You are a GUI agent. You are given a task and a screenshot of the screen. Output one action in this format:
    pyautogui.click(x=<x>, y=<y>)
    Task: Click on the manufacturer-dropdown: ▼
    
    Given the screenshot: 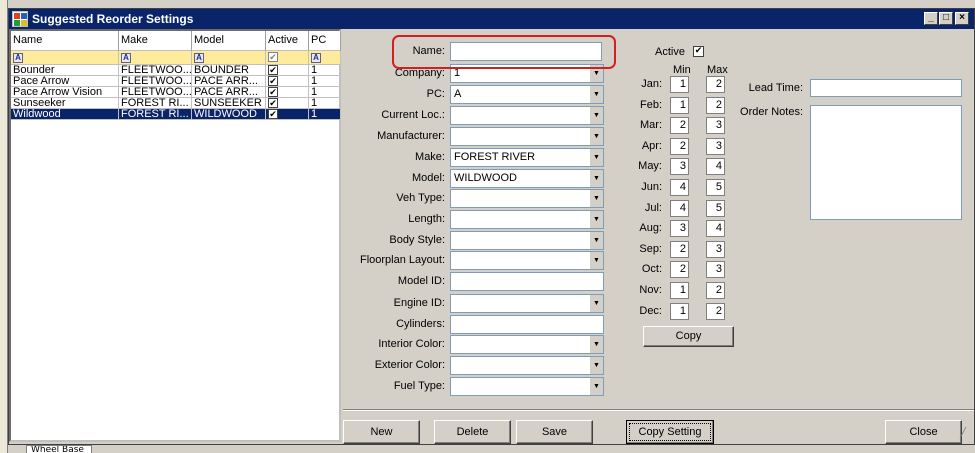 What is the action you would take?
    pyautogui.click(x=527, y=136)
    